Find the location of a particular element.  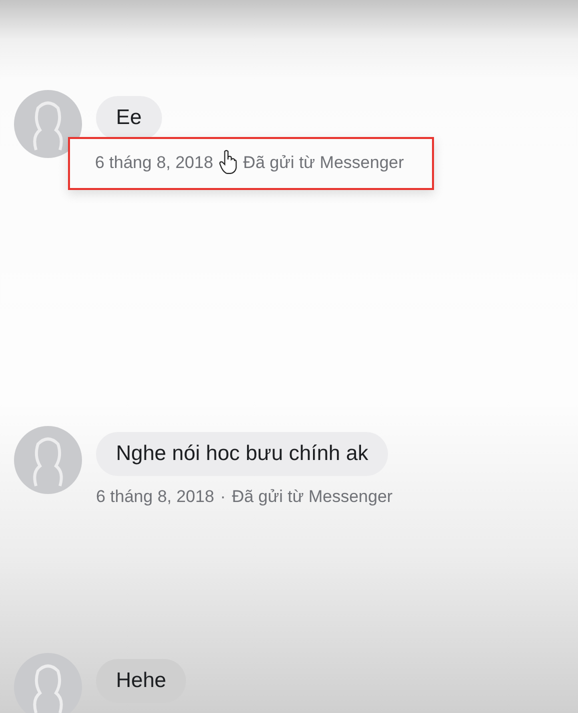

message-bubble: Nghe nói hoc bưu chính ak is located at coordinates (242, 454).